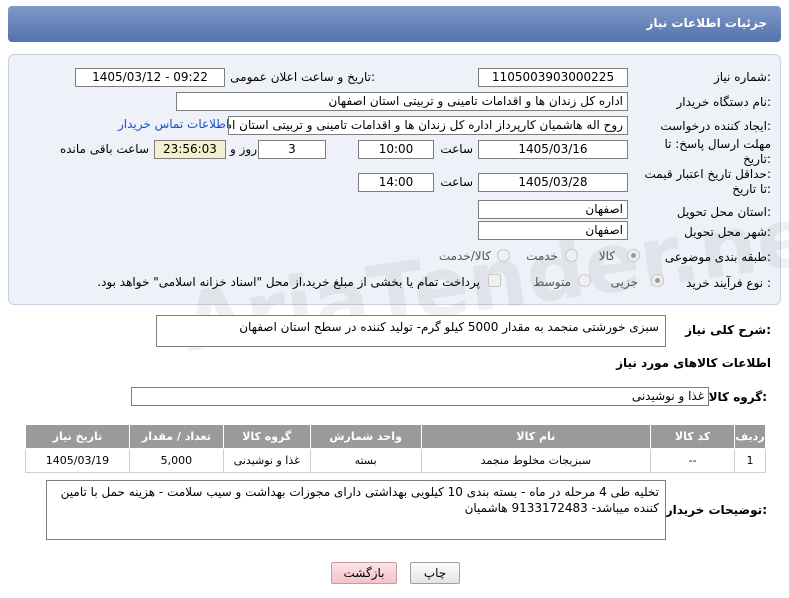 Image resolution: width=789 pixels, height=598 pixels. What do you see at coordinates (536, 460) in the screenshot?
I see `cell-name: سبزیجات مخلوط منجمد` at bounding box center [536, 460].